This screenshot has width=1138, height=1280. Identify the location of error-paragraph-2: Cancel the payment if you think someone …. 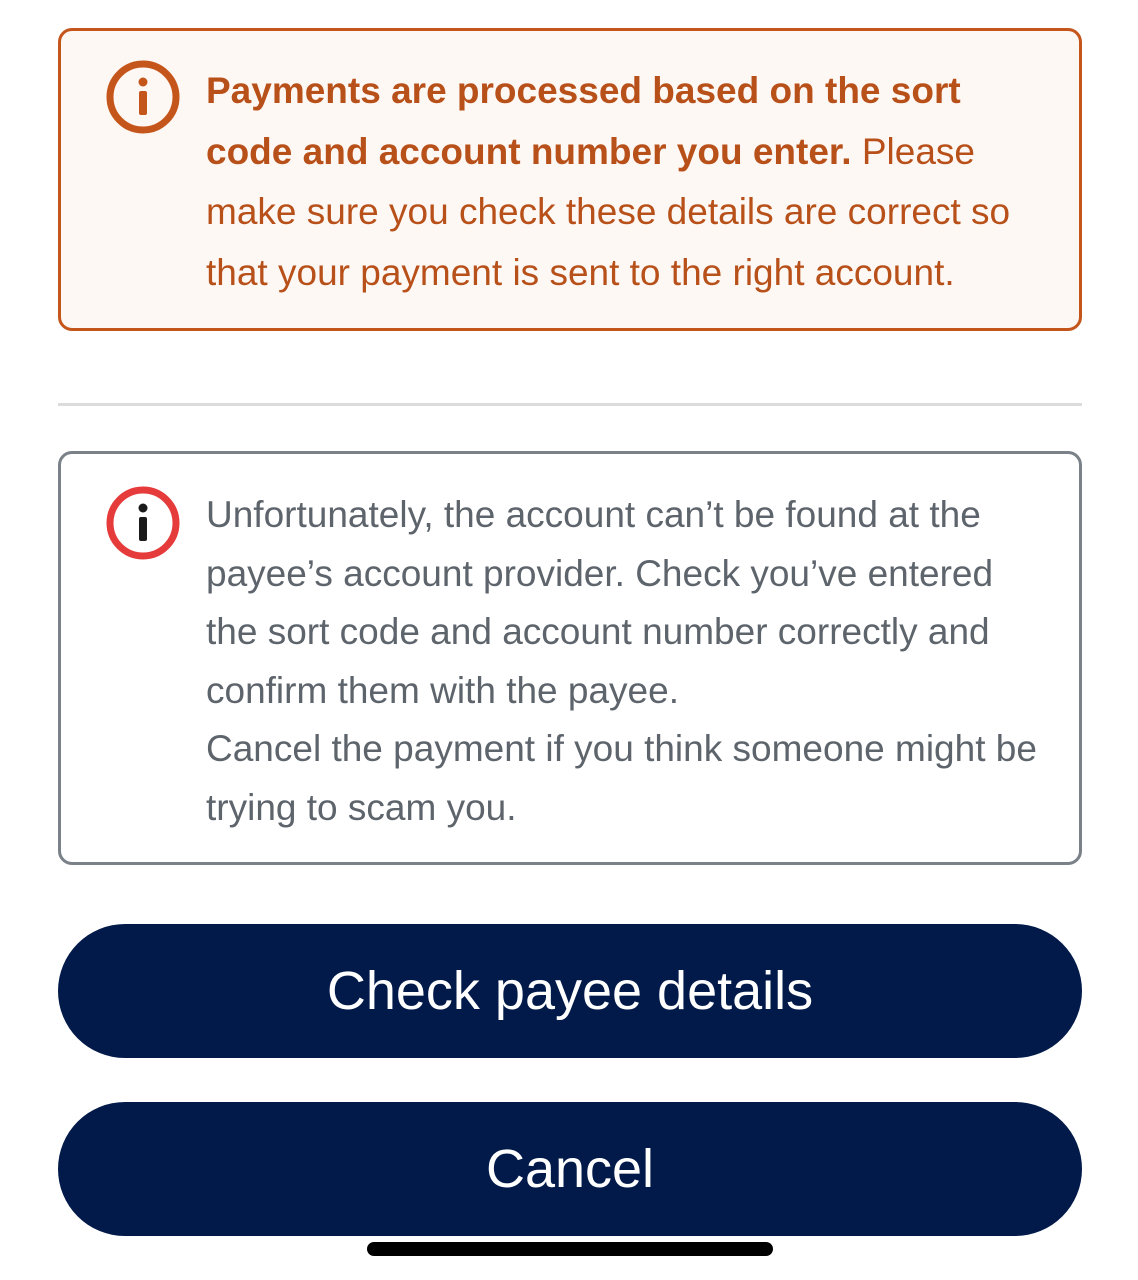
(621, 778).